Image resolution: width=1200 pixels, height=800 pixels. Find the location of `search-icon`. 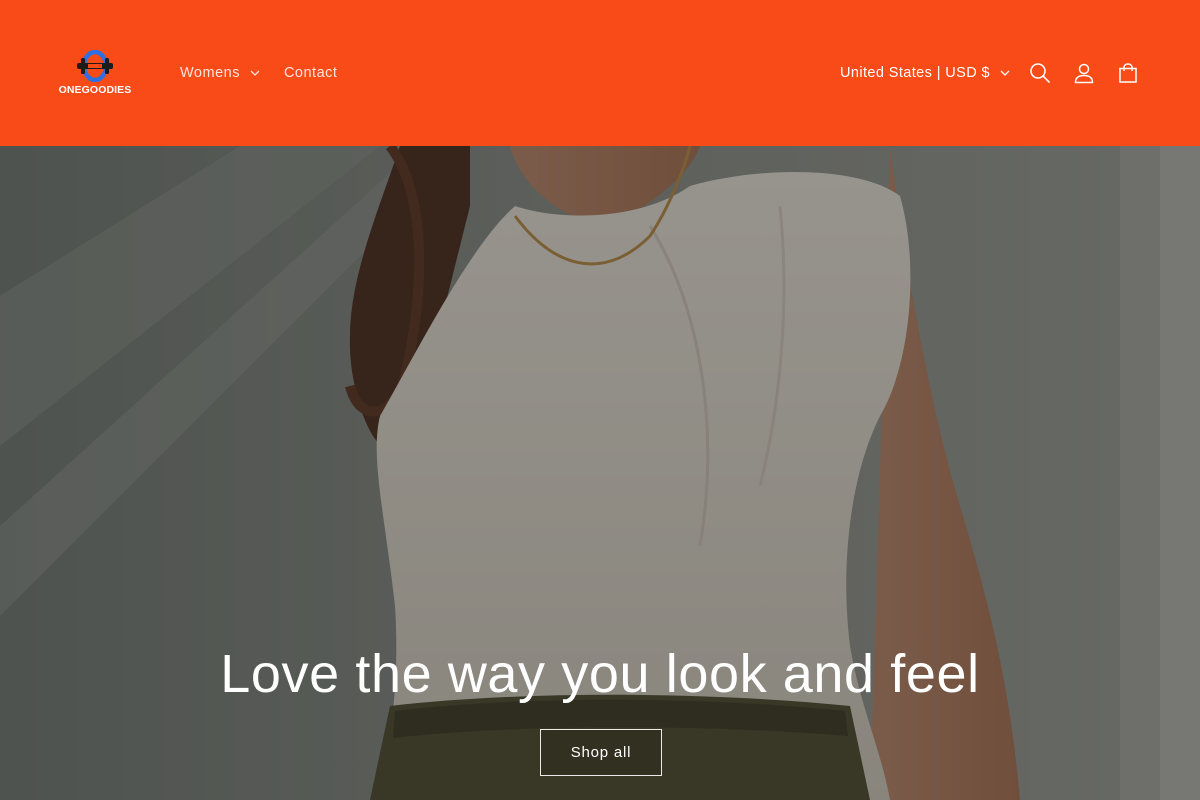

search-icon is located at coordinates (1040, 73).